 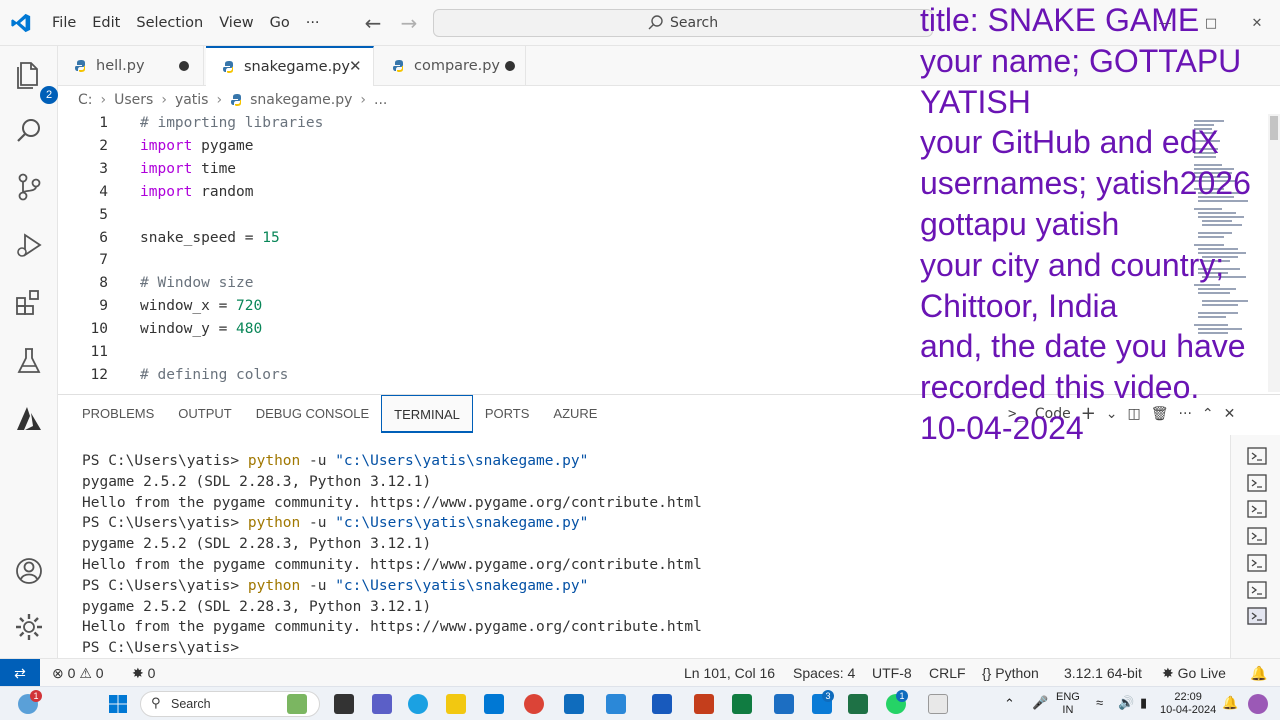 I want to click on code-text: snake_speed = 15, so click(x=210, y=238).